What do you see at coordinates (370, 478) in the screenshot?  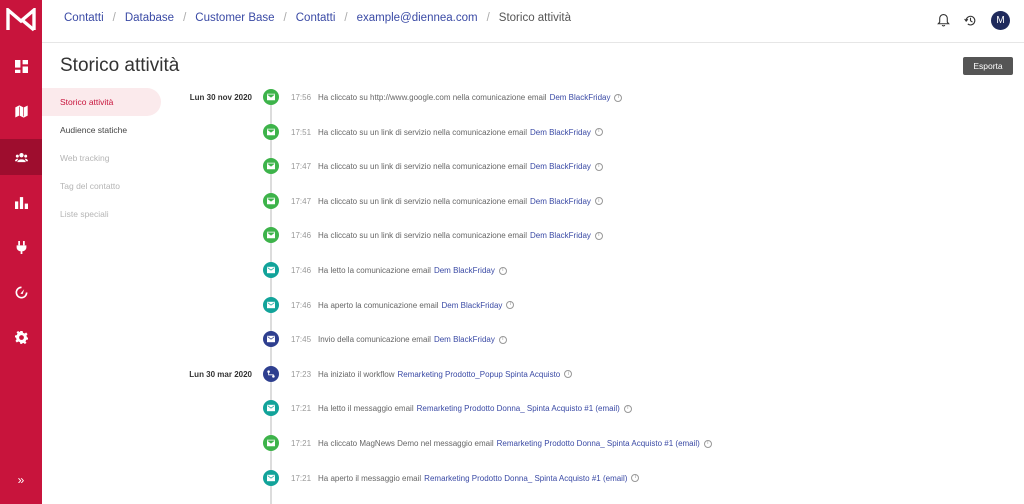 I see `timeline-description: Ha aperto il messaggio email` at bounding box center [370, 478].